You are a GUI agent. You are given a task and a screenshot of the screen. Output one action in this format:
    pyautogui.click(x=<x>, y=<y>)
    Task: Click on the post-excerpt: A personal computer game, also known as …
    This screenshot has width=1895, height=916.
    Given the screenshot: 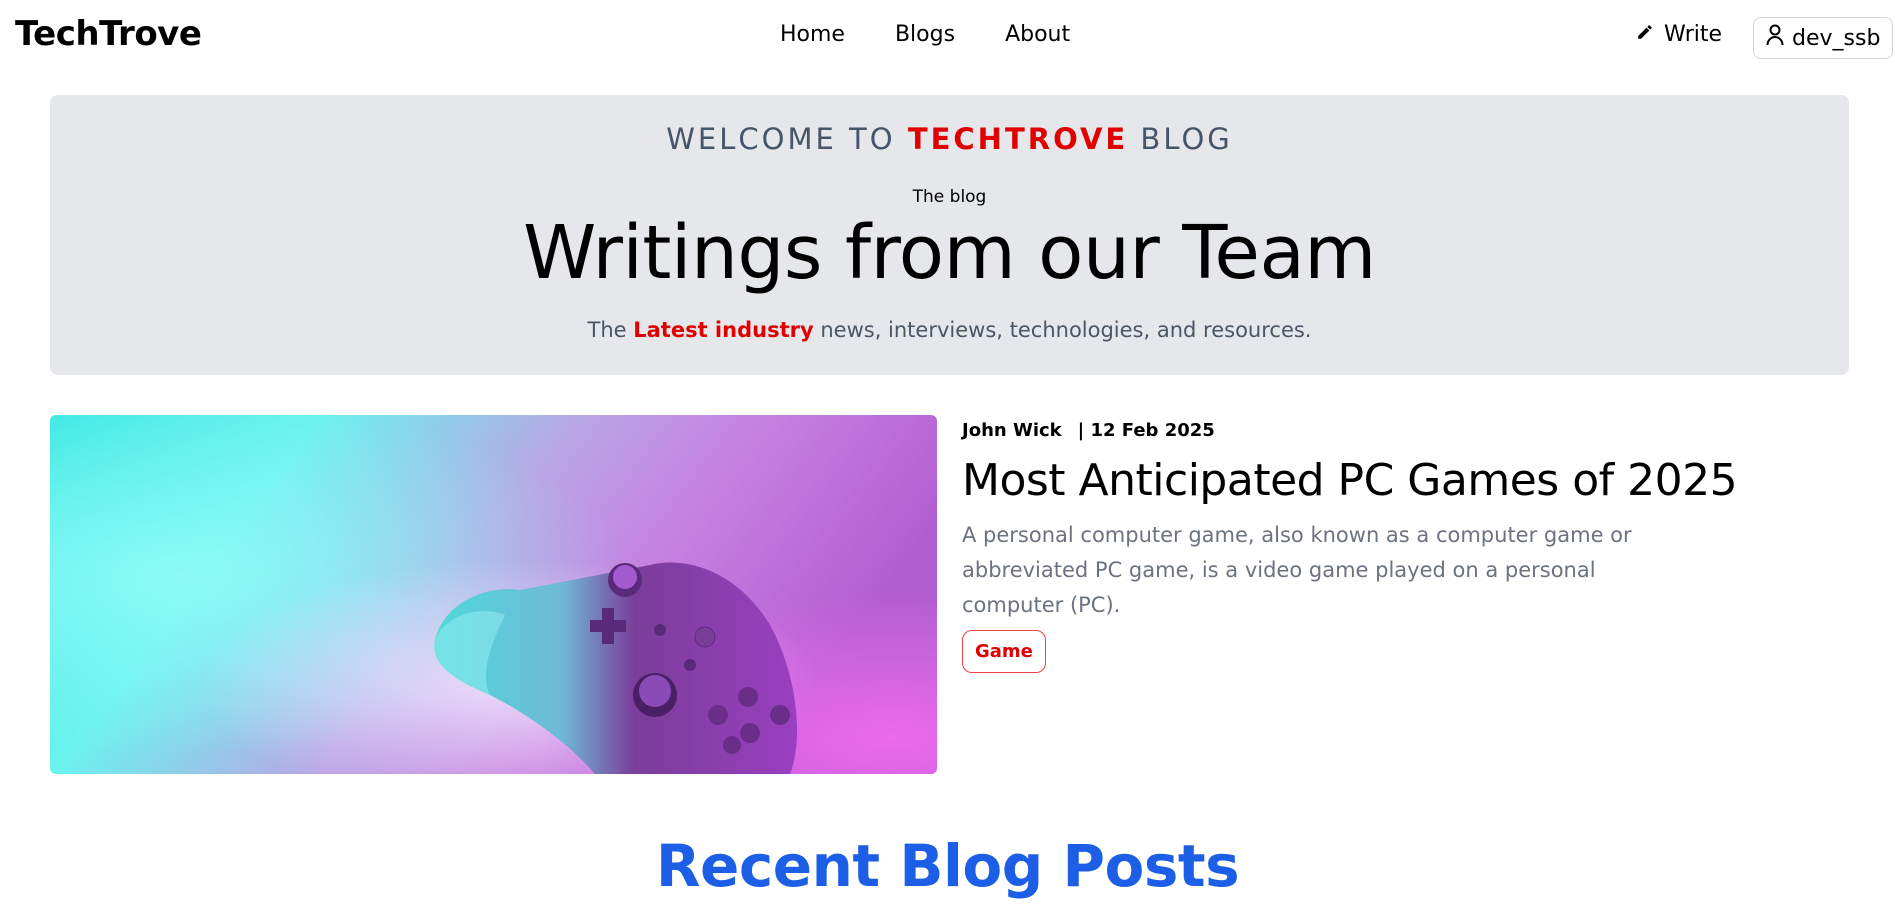 What is the action you would take?
    pyautogui.click(x=1297, y=570)
    